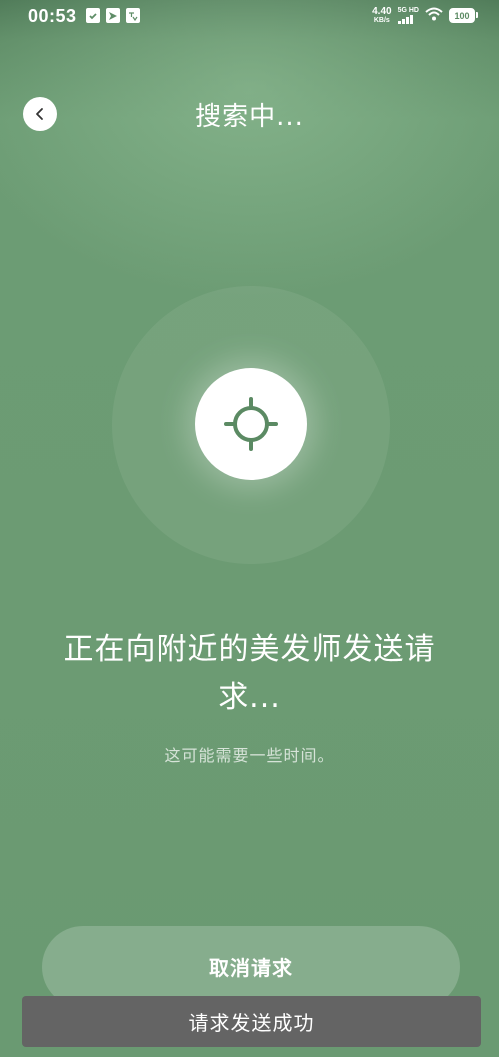  I want to click on status-bar: 00:53 4.40 KB/s 5G HD 100, so click(249, 17).